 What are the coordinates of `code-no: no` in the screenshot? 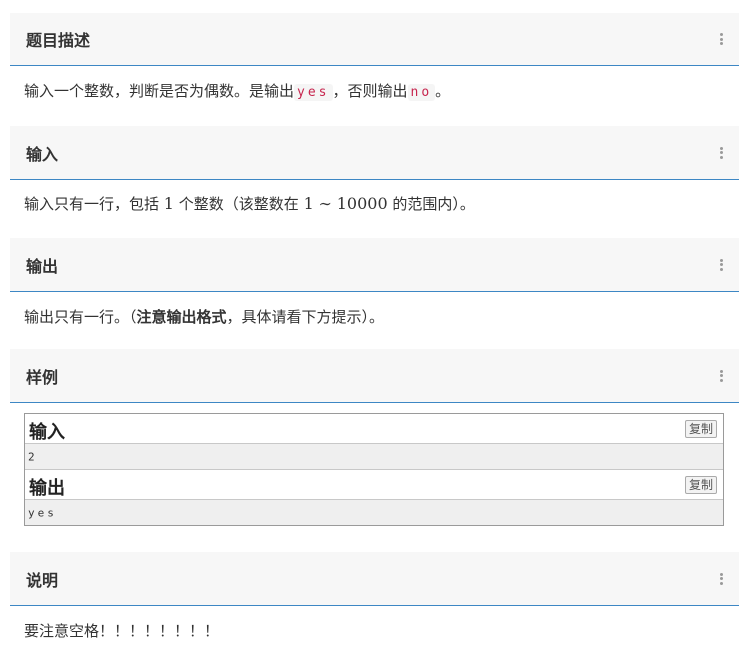 It's located at (421, 92).